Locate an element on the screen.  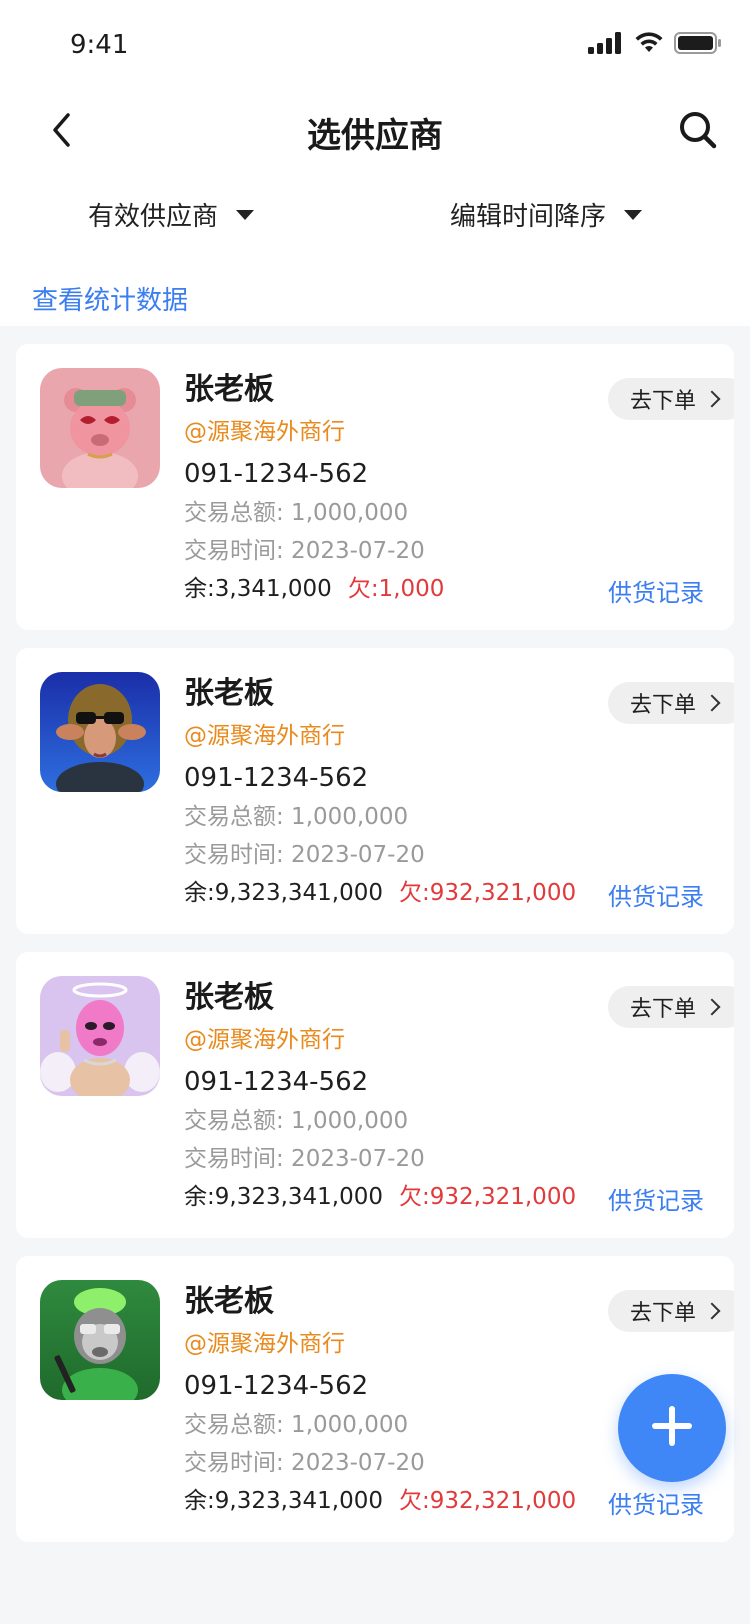
pink-mask-angel-avatar is located at coordinates (100, 1036).